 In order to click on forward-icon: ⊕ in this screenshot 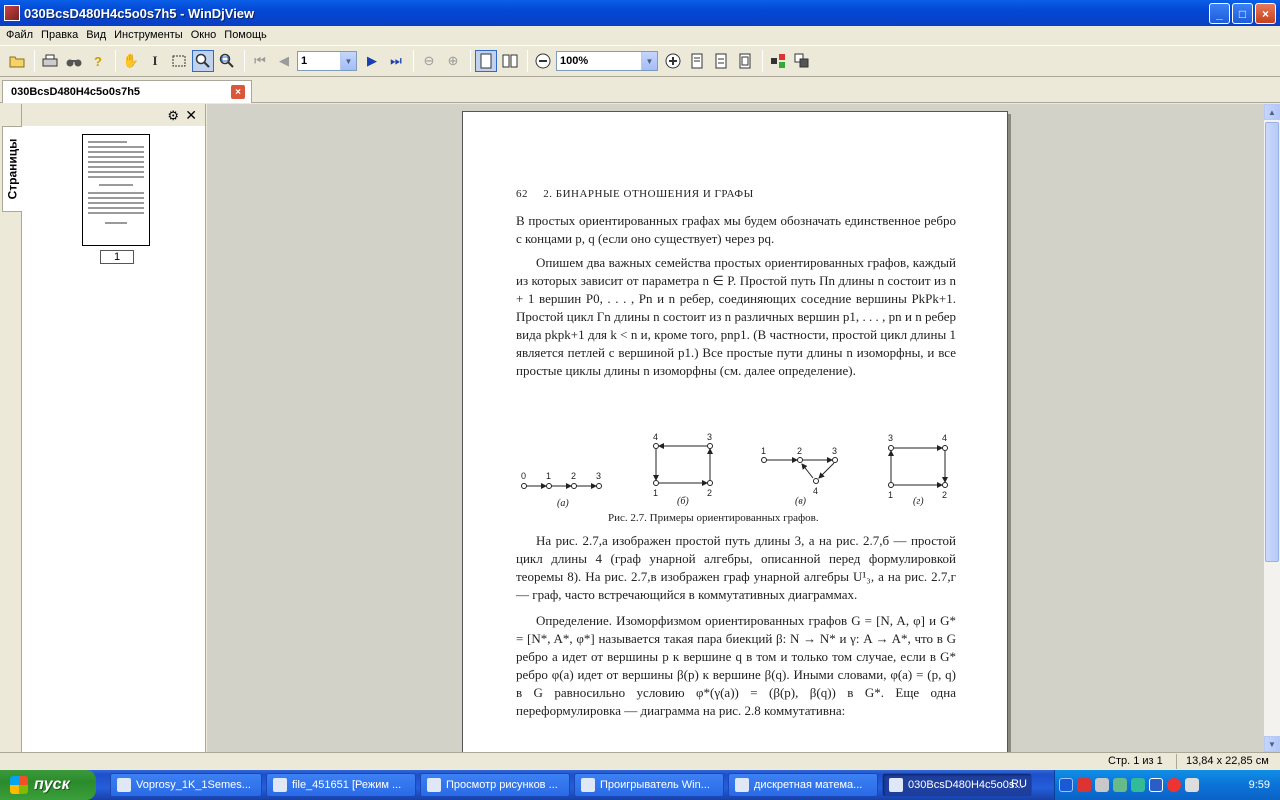, I will do `click(453, 61)`.